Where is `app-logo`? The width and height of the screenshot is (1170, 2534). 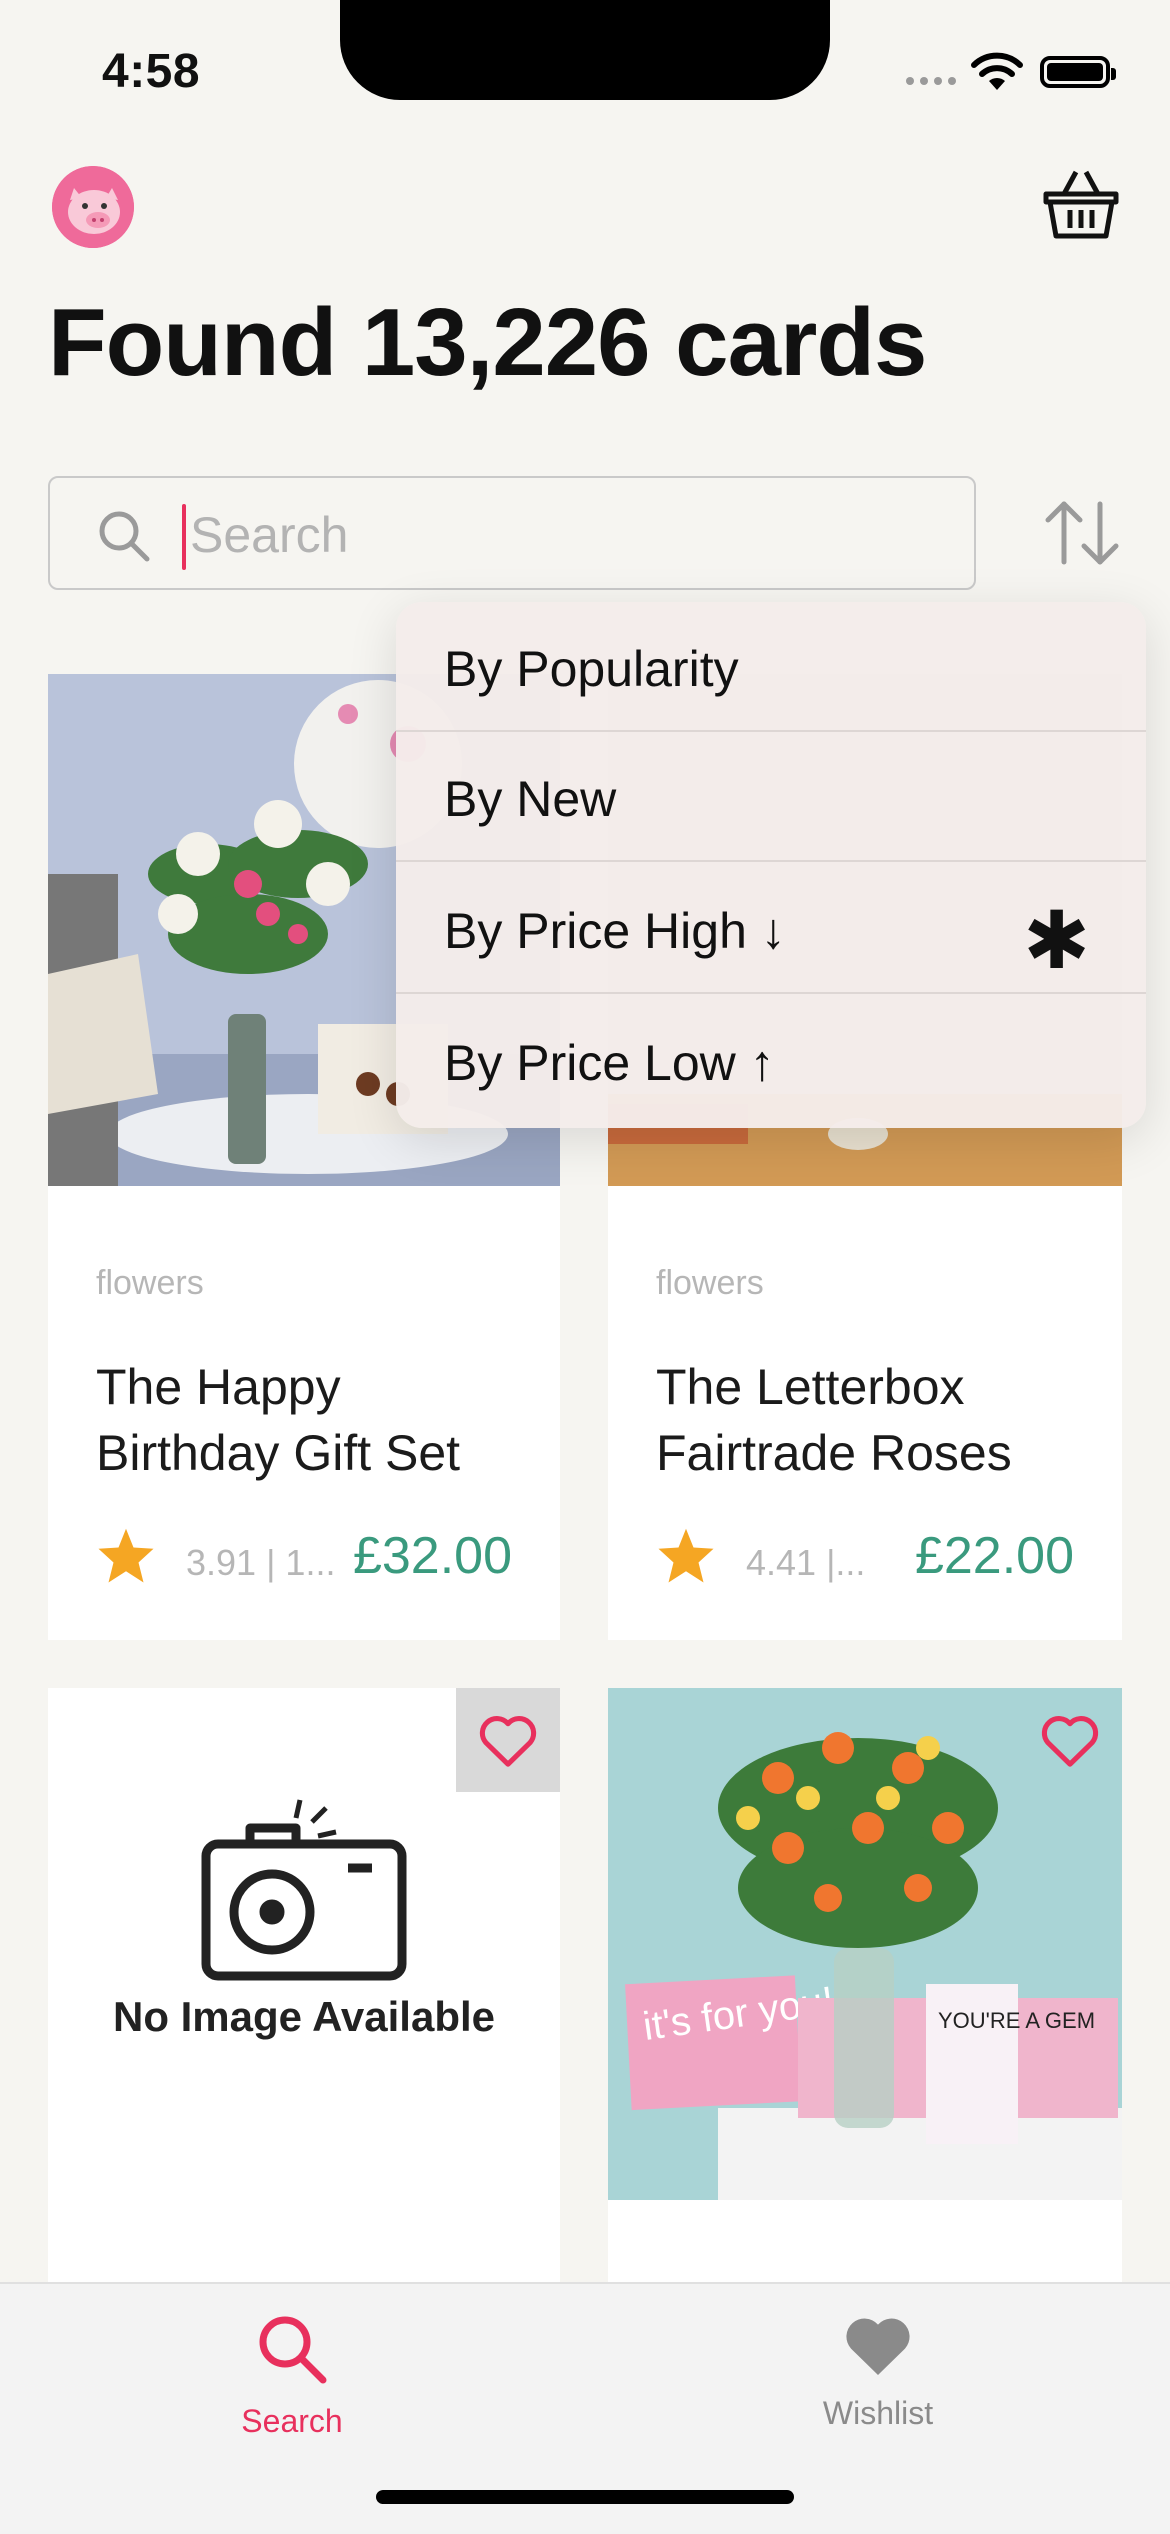
app-logo is located at coordinates (93, 207).